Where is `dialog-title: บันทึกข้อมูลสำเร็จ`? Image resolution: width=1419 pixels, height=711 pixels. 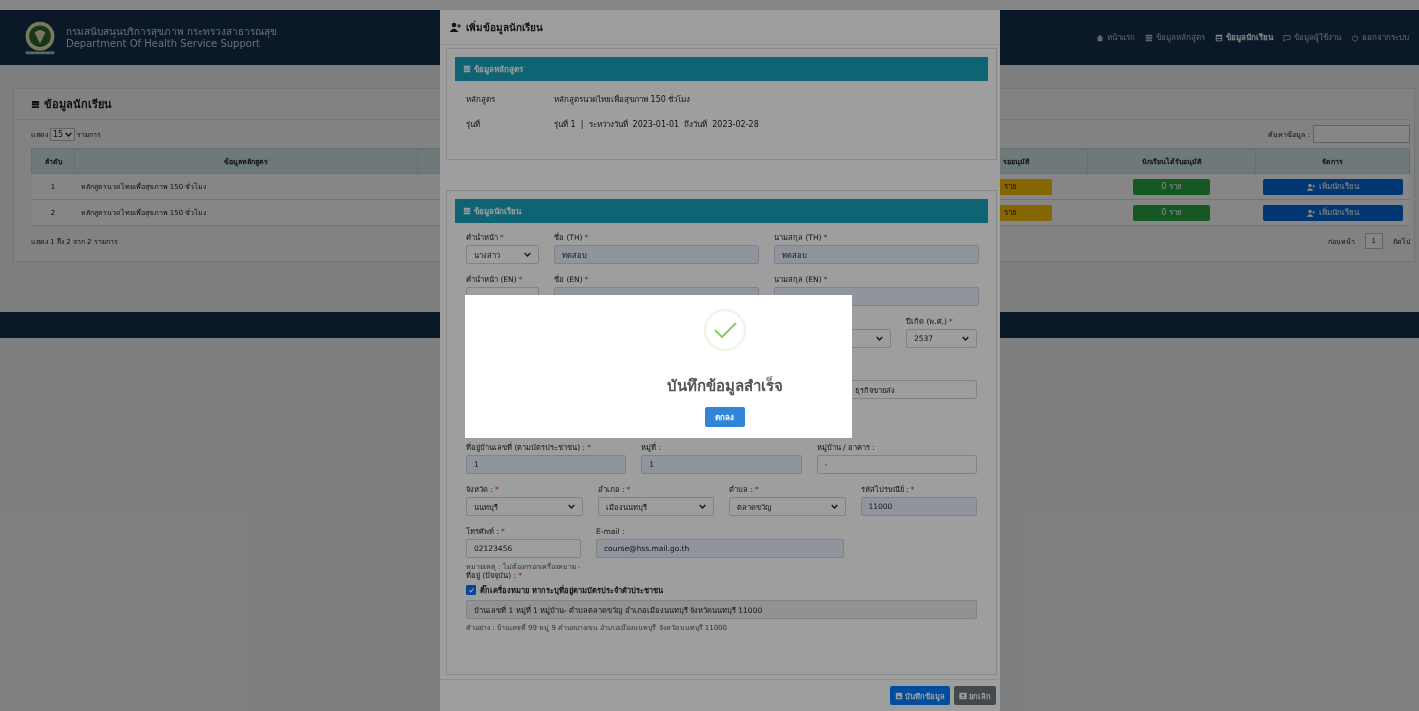
dialog-title: บันทึกข้อมูลสำเร็จ is located at coordinates (724, 386).